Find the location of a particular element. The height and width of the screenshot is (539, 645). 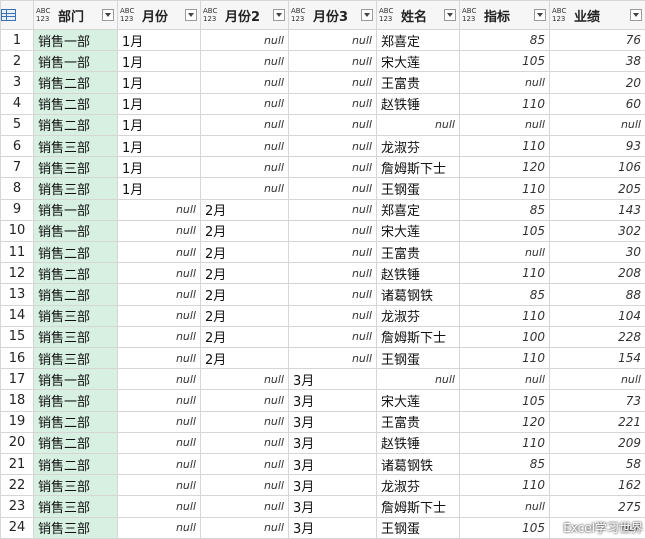

cell-performance: 162 is located at coordinates (597, 485).